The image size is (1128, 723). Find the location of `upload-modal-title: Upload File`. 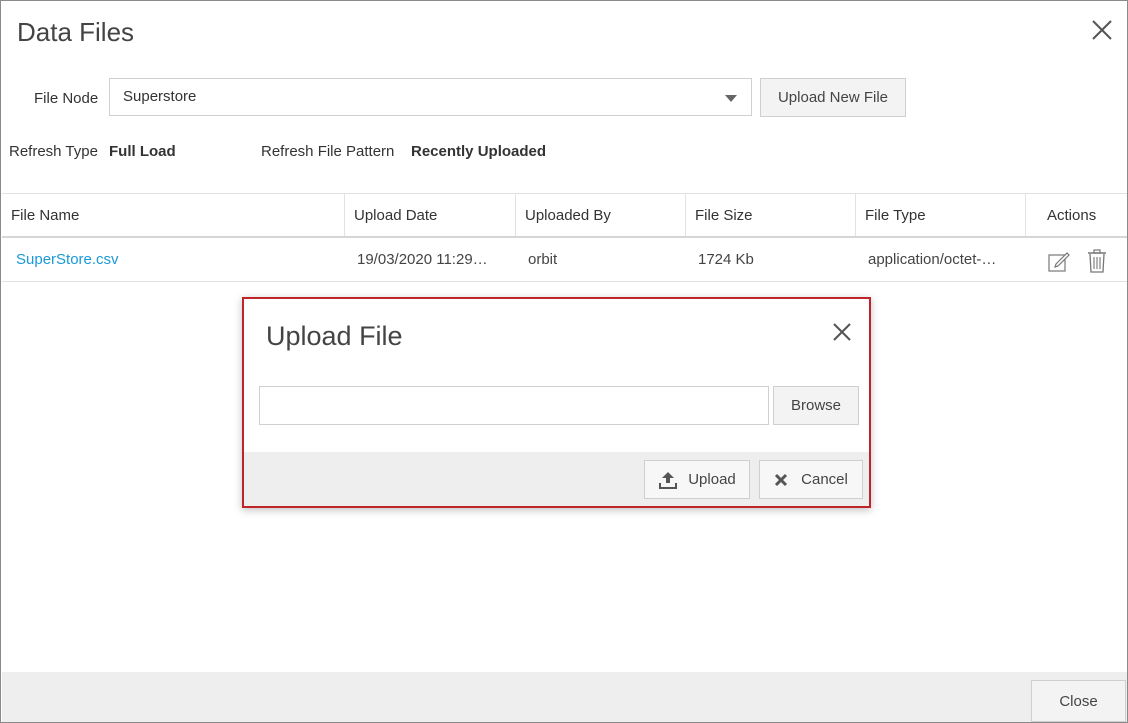

upload-modal-title: Upload File is located at coordinates (334, 336).